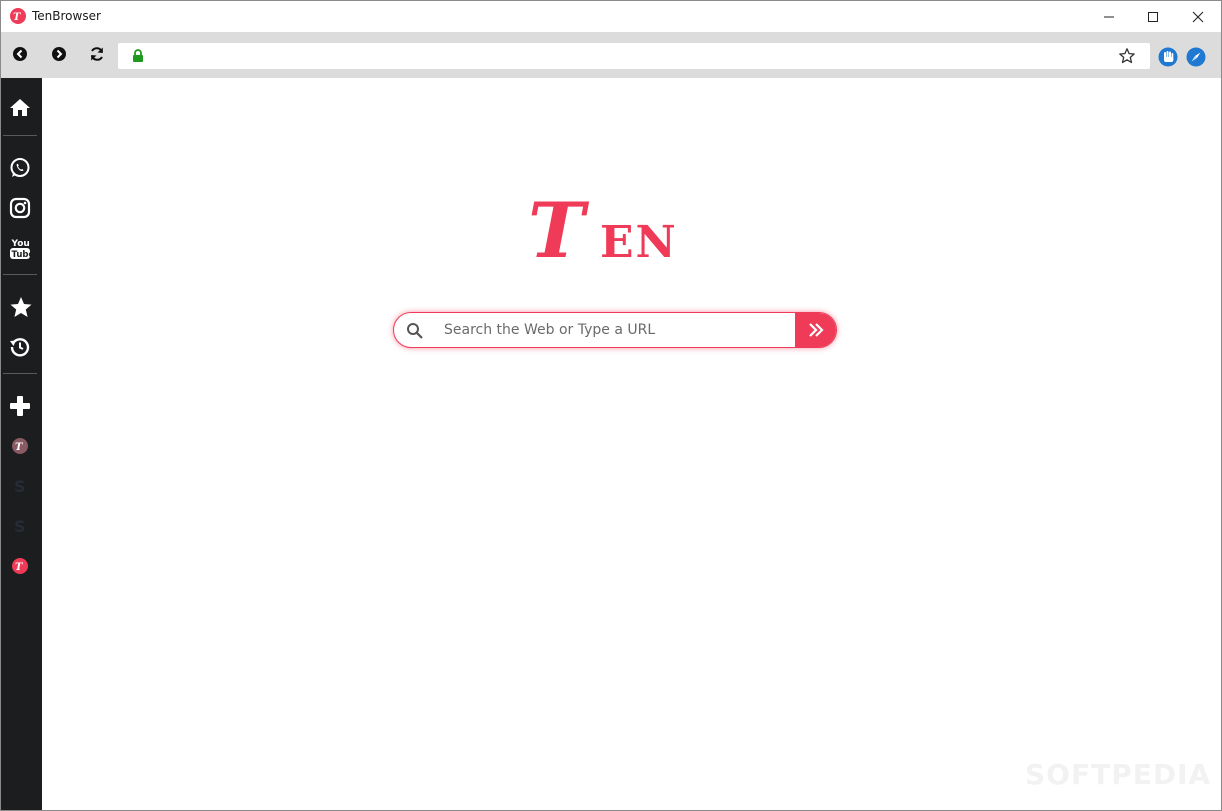 The width and height of the screenshot is (1222, 811). I want to click on softpedia-watermark: SOFTPEDIA, so click(1118, 774).